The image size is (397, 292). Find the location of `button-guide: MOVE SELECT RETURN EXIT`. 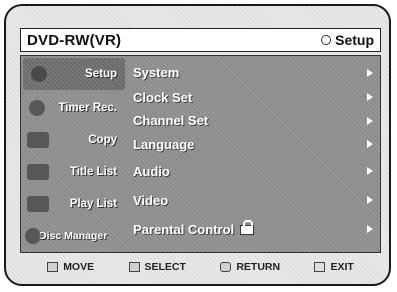

button-guide: MOVE SELECT RETURN EXIT is located at coordinates (200, 267).